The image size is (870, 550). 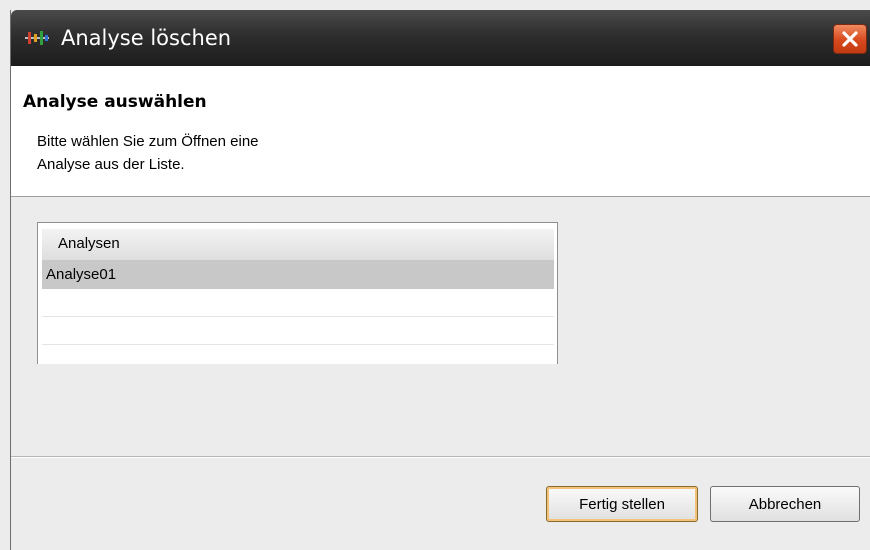 What do you see at coordinates (440, 457) in the screenshot?
I see `footer-divider` at bounding box center [440, 457].